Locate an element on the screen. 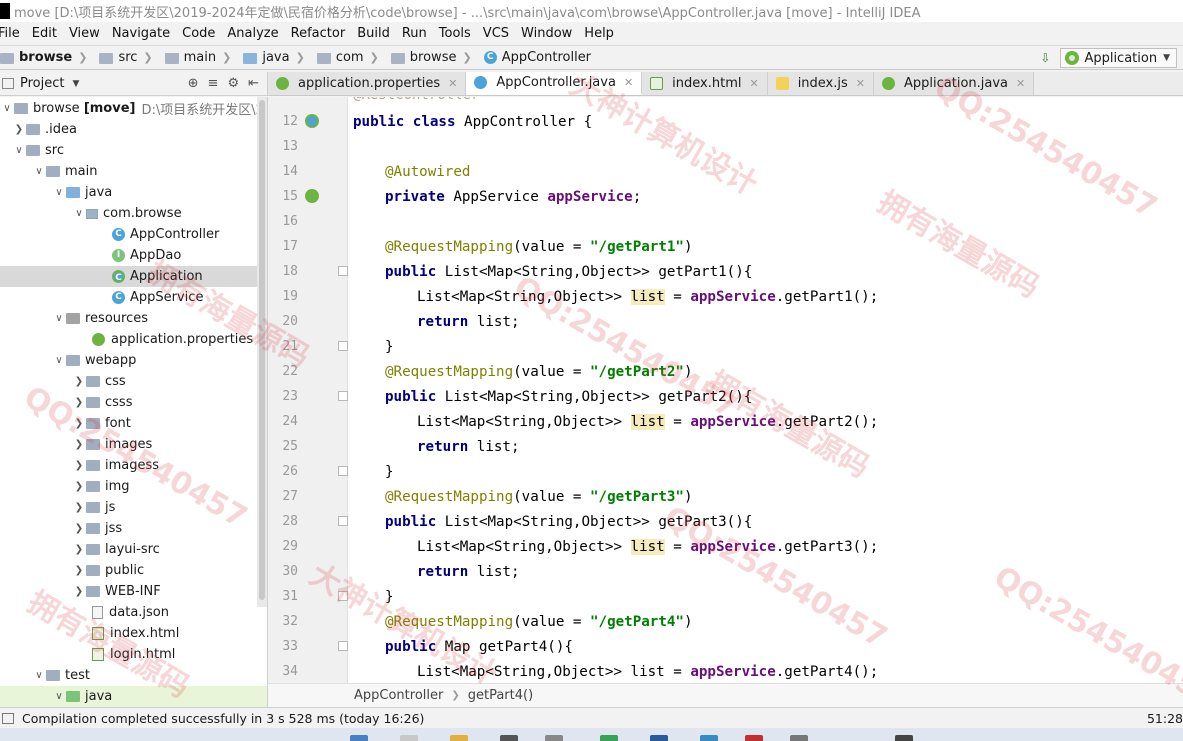 The height and width of the screenshot is (741, 1183). tree-item: I AppDao is located at coordinates (146, 255).